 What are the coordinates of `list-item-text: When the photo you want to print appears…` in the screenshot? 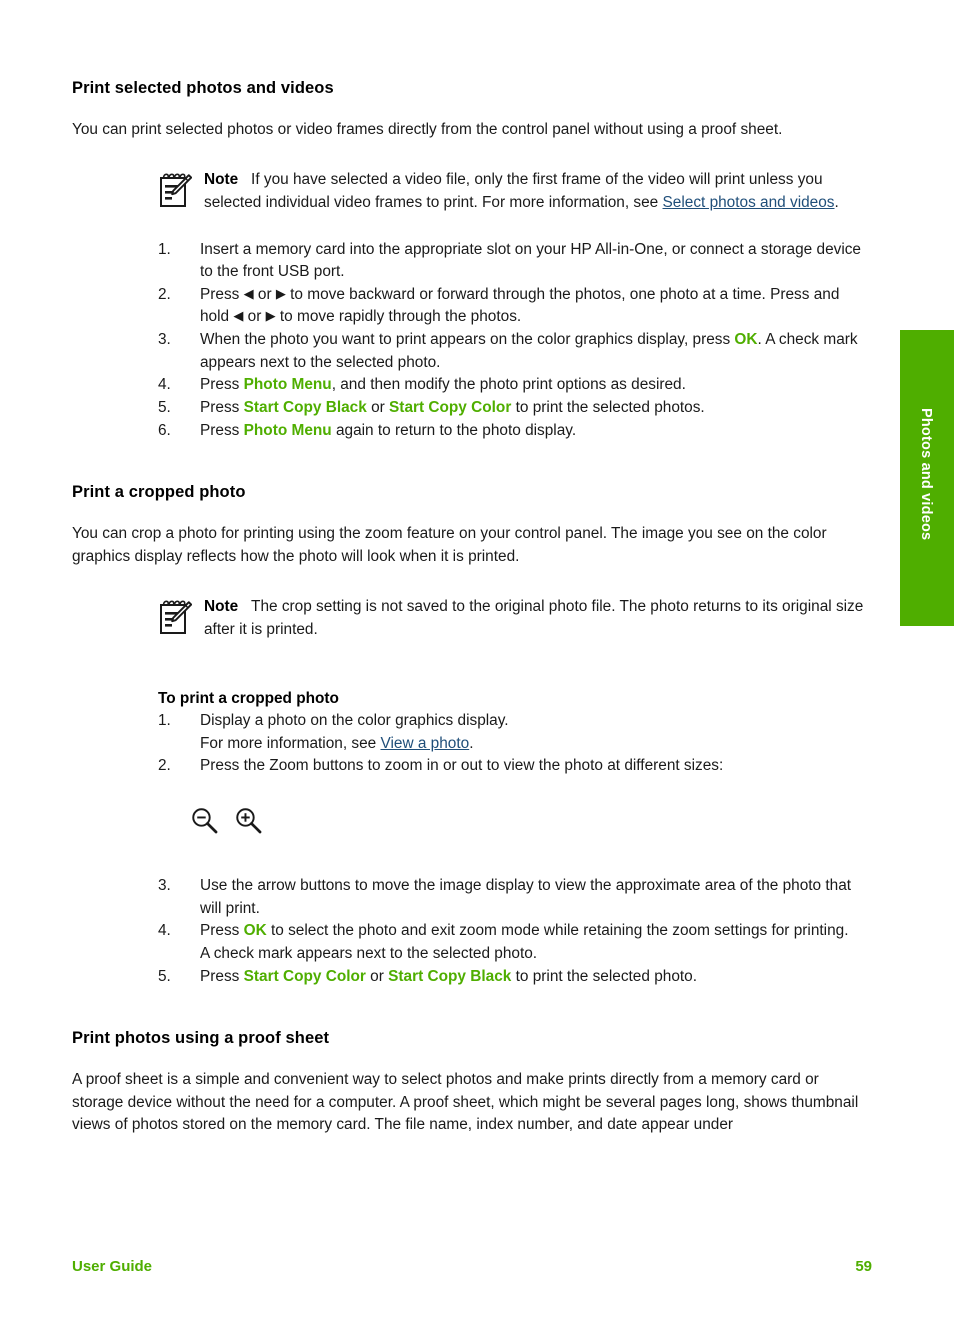 It's located at (529, 351).